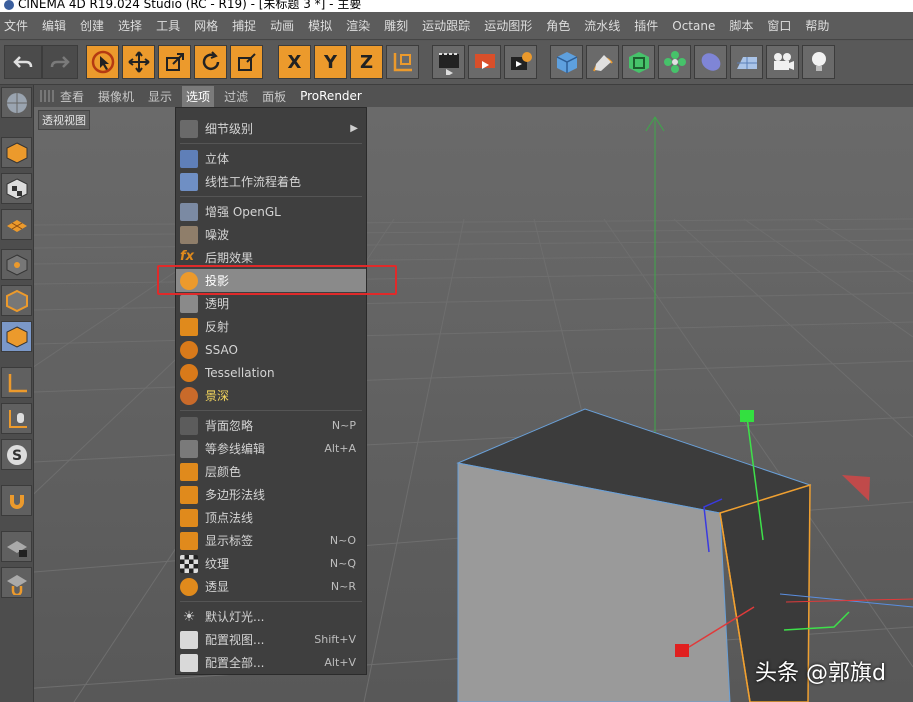 The image size is (913, 702). Describe the element at coordinates (710, 62) in the screenshot. I see `deformer-button` at that location.